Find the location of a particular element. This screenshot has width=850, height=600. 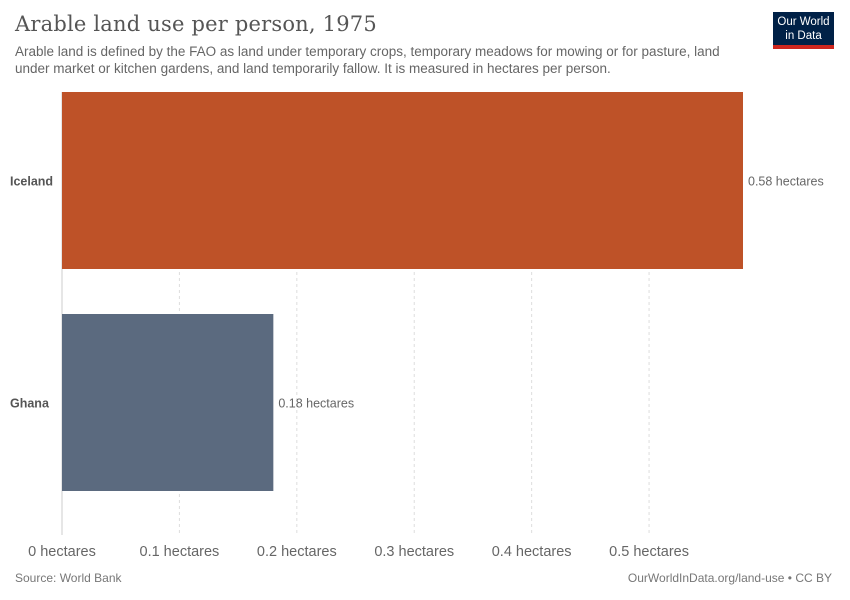

x-tick-label: 0 hectares is located at coordinates (62, 552).